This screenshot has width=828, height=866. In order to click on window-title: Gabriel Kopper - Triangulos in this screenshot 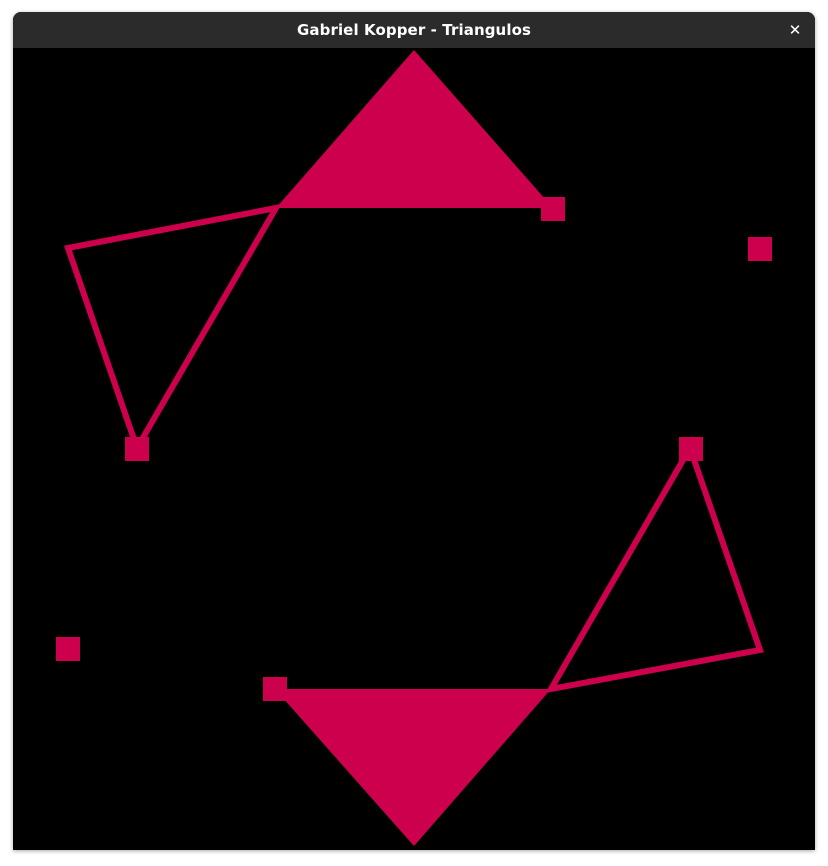, I will do `click(414, 30)`.